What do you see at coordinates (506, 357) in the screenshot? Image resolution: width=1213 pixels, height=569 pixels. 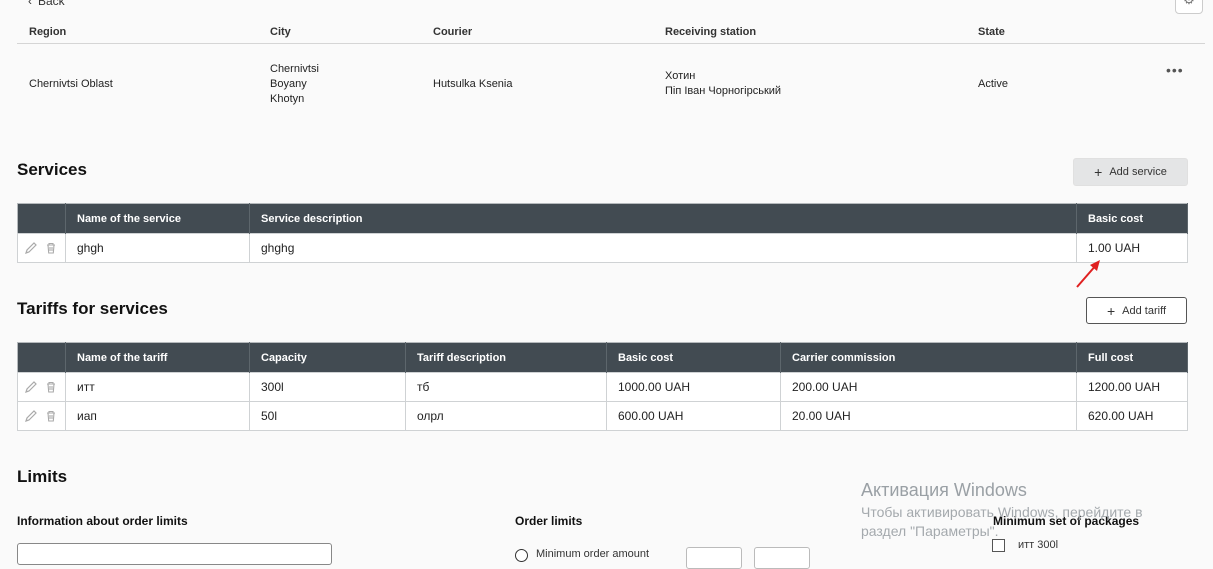 I see `tariff-description-header: Tariff description` at bounding box center [506, 357].